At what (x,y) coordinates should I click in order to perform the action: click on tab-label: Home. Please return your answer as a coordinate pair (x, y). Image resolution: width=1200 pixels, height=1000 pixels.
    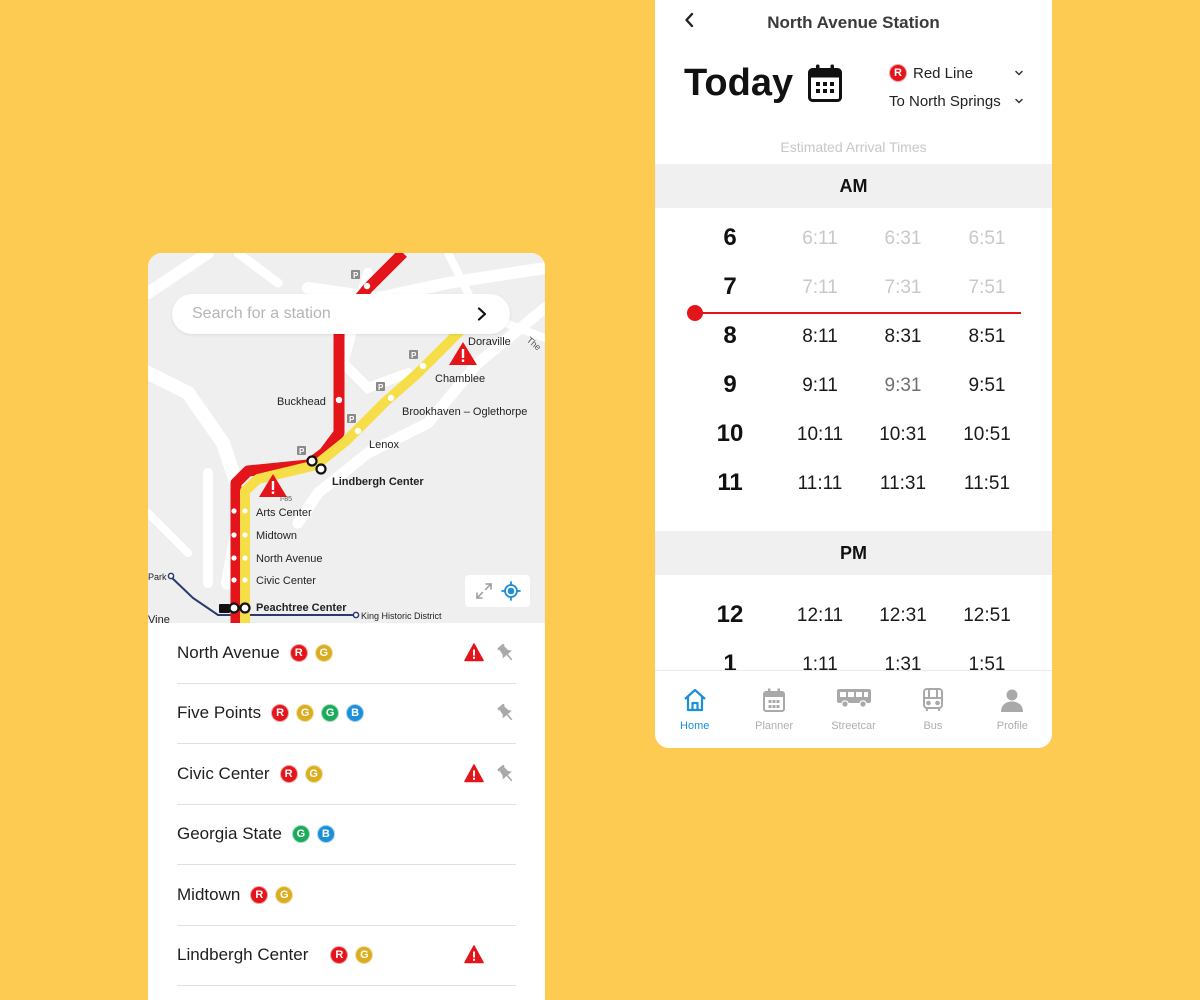
    Looking at the image, I should click on (695, 726).